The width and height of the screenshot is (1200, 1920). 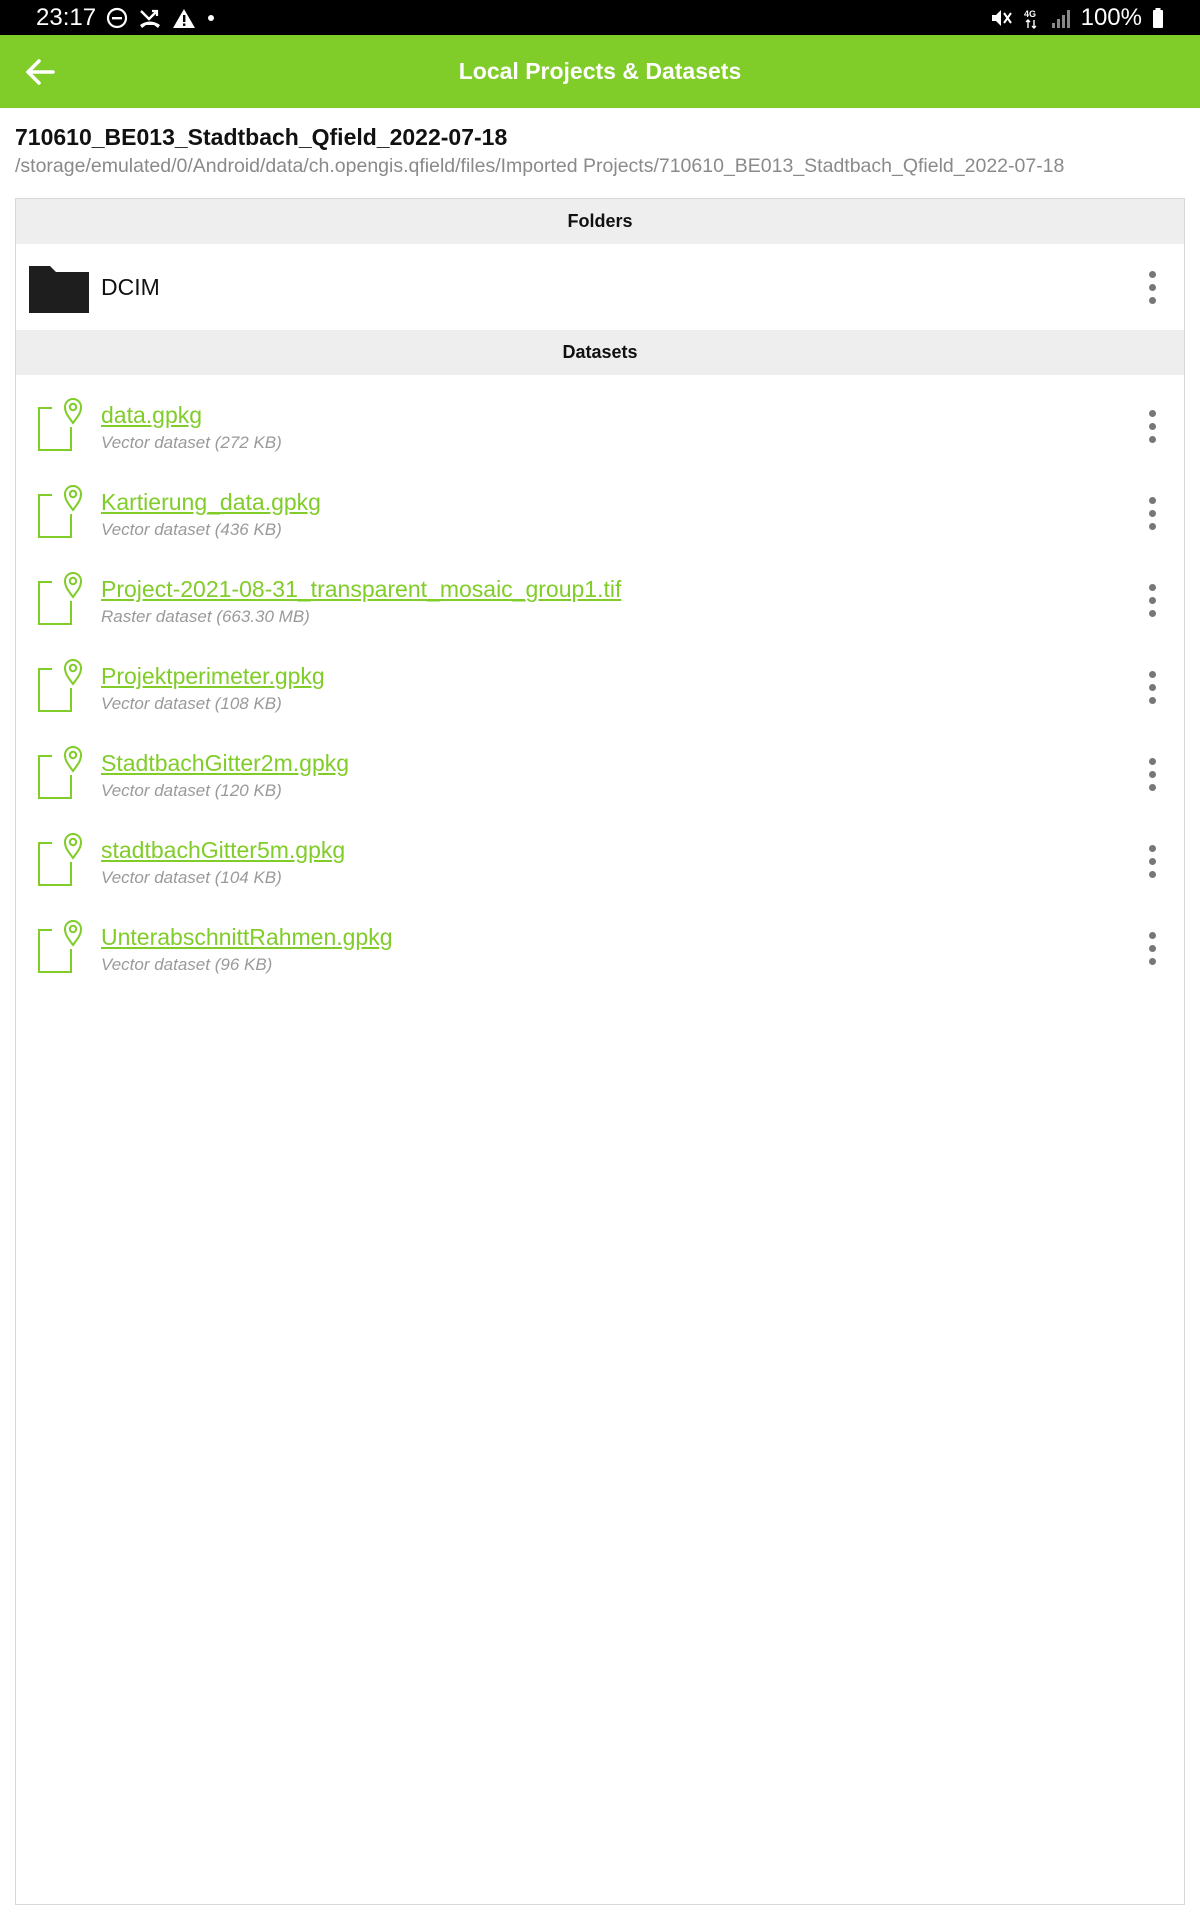 What do you see at coordinates (1111, 17) in the screenshot?
I see `battery-percent: 100%` at bounding box center [1111, 17].